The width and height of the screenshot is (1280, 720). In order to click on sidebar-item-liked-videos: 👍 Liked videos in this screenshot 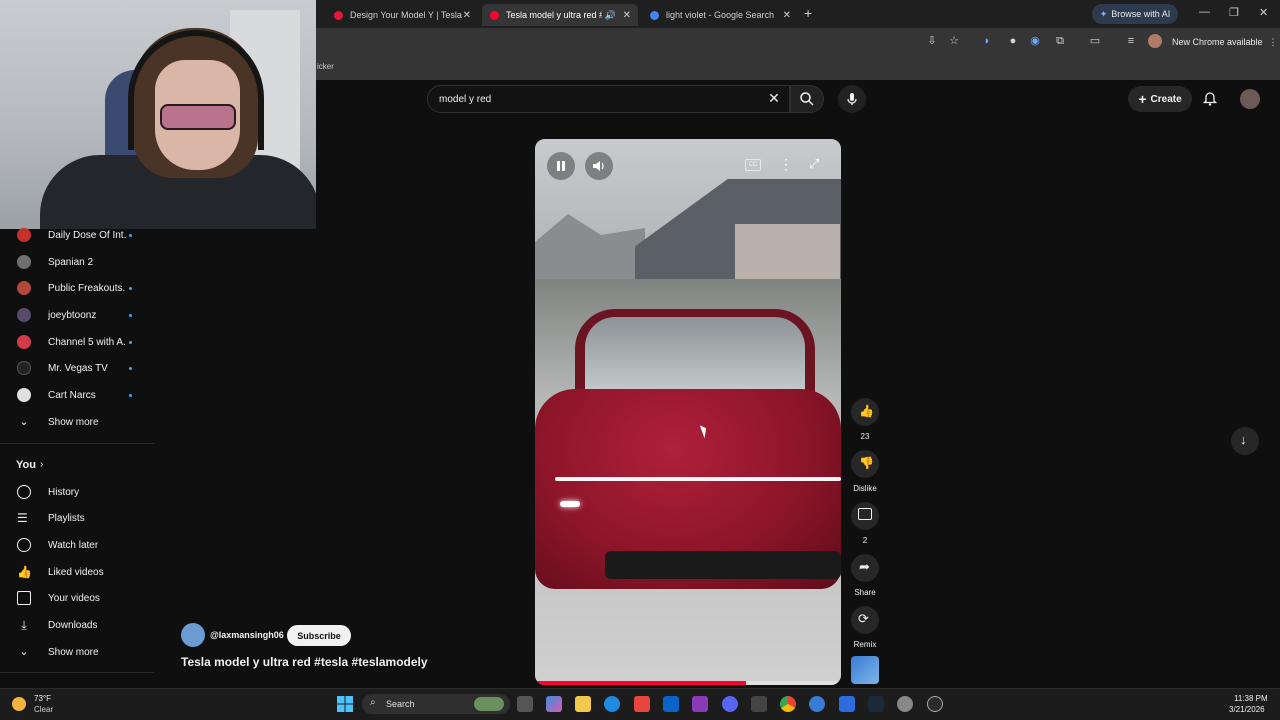, I will do `click(77, 572)`.